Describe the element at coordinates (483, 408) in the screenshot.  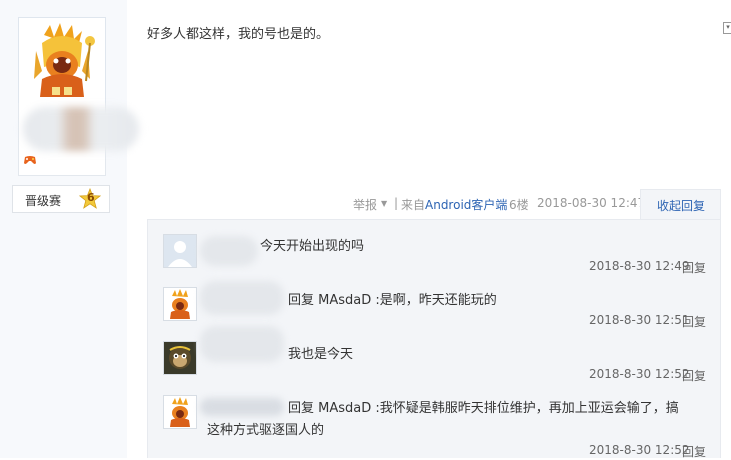
I see `reply-text-line1: 回复 MAsdaD :我怀疑是韩服昨天排位维护，再加上亚运会输了，搞` at that location.